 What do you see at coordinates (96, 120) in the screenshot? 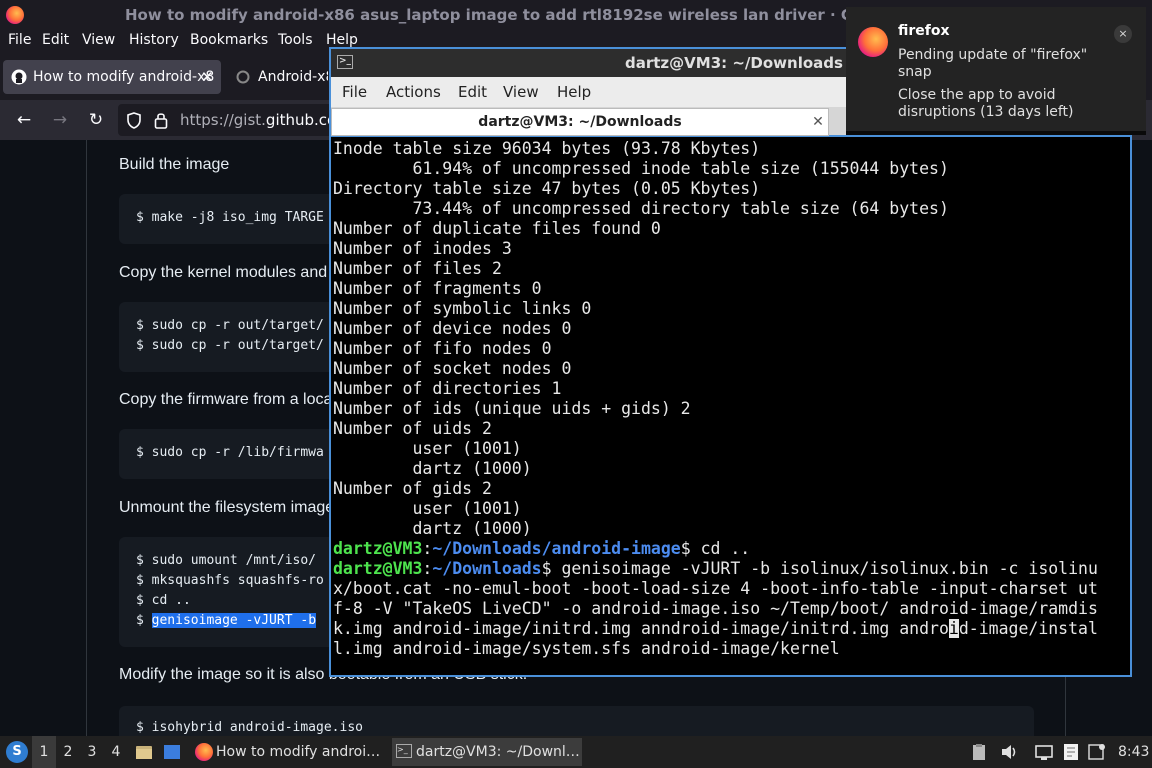
I see `reload-icon: ↻` at bounding box center [96, 120].